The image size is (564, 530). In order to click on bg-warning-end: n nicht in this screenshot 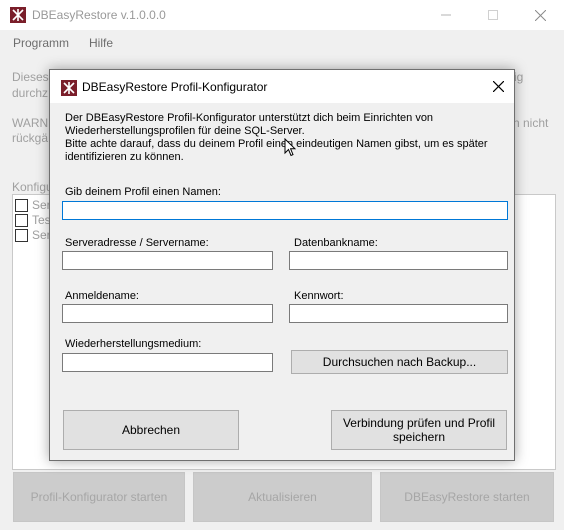, I will do `click(531, 123)`.